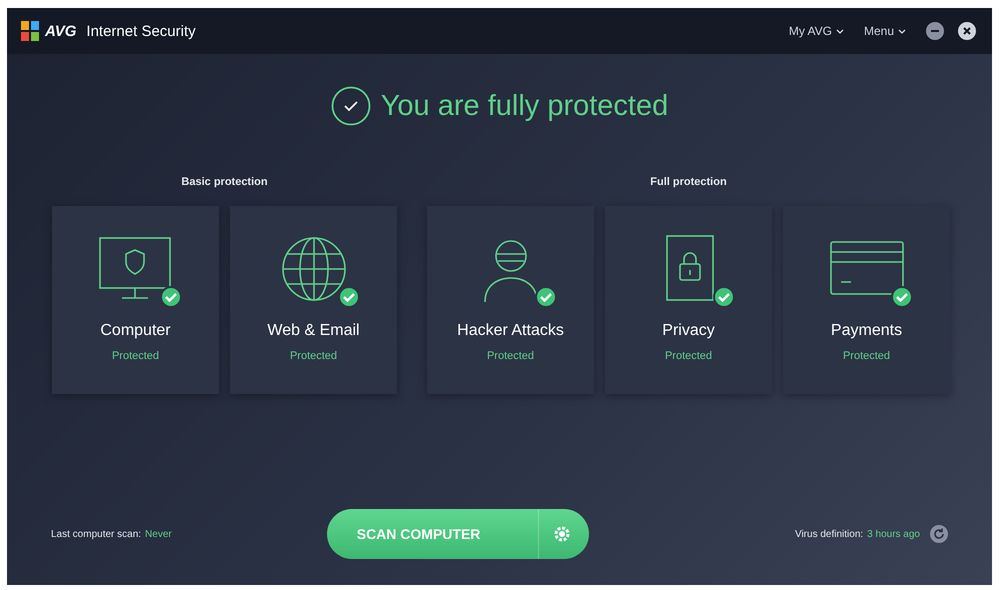 The width and height of the screenshot is (1000, 590). Describe the element at coordinates (829, 534) in the screenshot. I see `virus-definition-label: Virus definition:` at that location.